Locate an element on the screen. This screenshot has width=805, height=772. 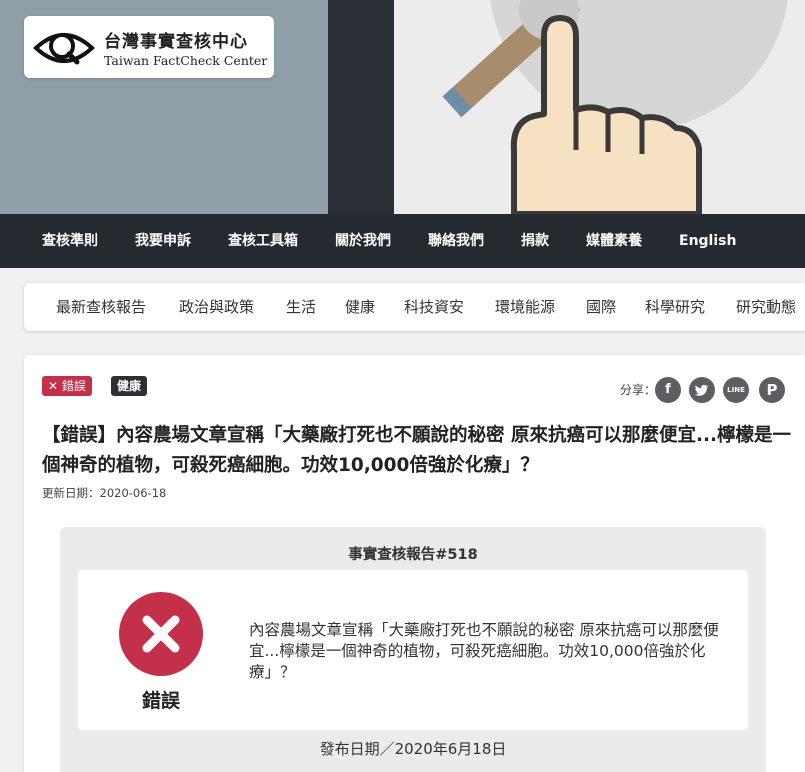
category-environment: 環境能源 is located at coordinates (525, 307).